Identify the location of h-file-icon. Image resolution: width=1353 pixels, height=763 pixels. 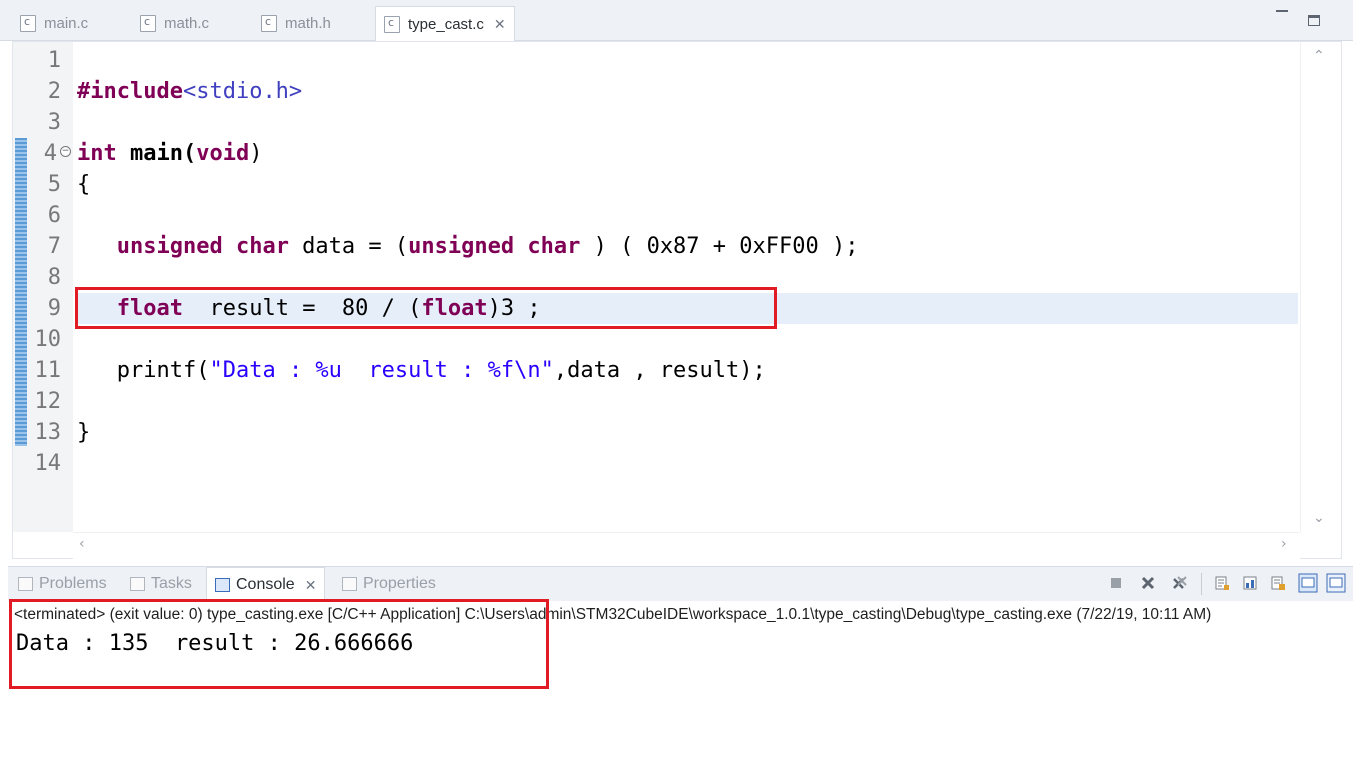
(269, 23).